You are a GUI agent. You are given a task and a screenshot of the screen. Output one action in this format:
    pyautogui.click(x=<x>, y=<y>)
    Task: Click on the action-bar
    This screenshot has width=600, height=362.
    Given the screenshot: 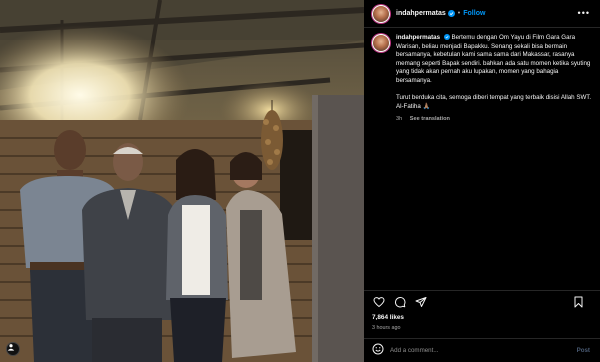 What is the action you would take?
    pyautogui.click(x=482, y=301)
    